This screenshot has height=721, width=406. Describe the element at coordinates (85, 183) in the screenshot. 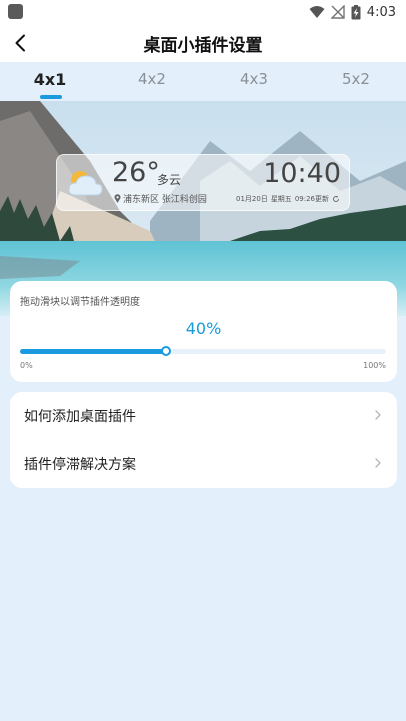

I see `cloudy-sun-icon` at that location.